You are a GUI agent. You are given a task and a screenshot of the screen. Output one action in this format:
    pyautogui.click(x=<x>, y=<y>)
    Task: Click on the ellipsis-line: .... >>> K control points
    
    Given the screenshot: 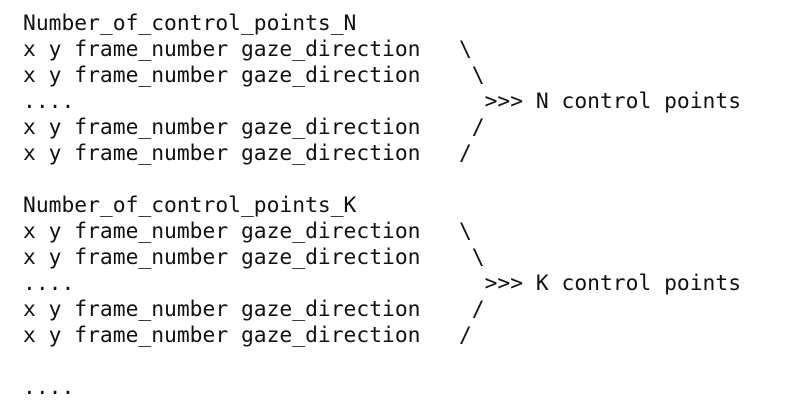 What is the action you would take?
    pyautogui.click(x=382, y=283)
    